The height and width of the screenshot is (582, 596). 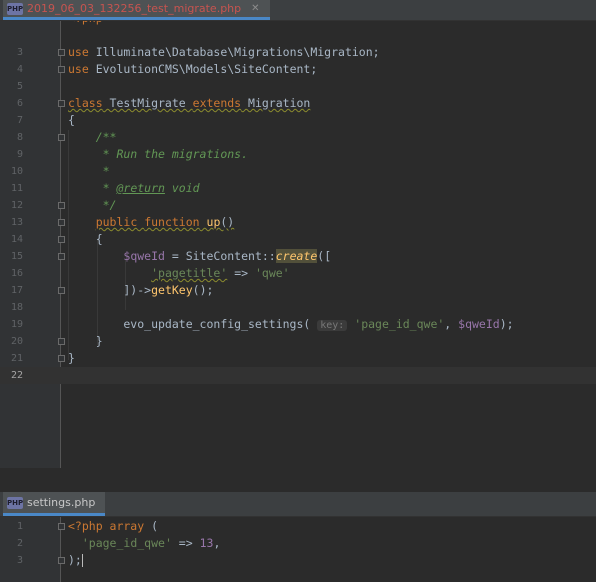 I want to click on code-text: */, so click(x=92, y=205).